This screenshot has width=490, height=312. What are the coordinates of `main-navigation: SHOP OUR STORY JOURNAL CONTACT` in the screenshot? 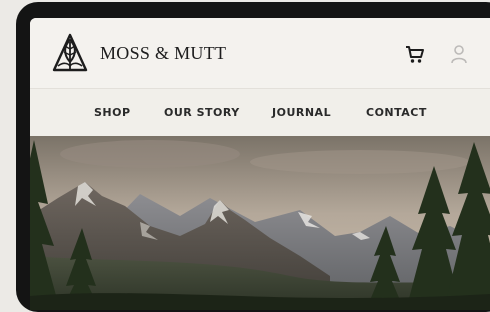 It's located at (260, 112).